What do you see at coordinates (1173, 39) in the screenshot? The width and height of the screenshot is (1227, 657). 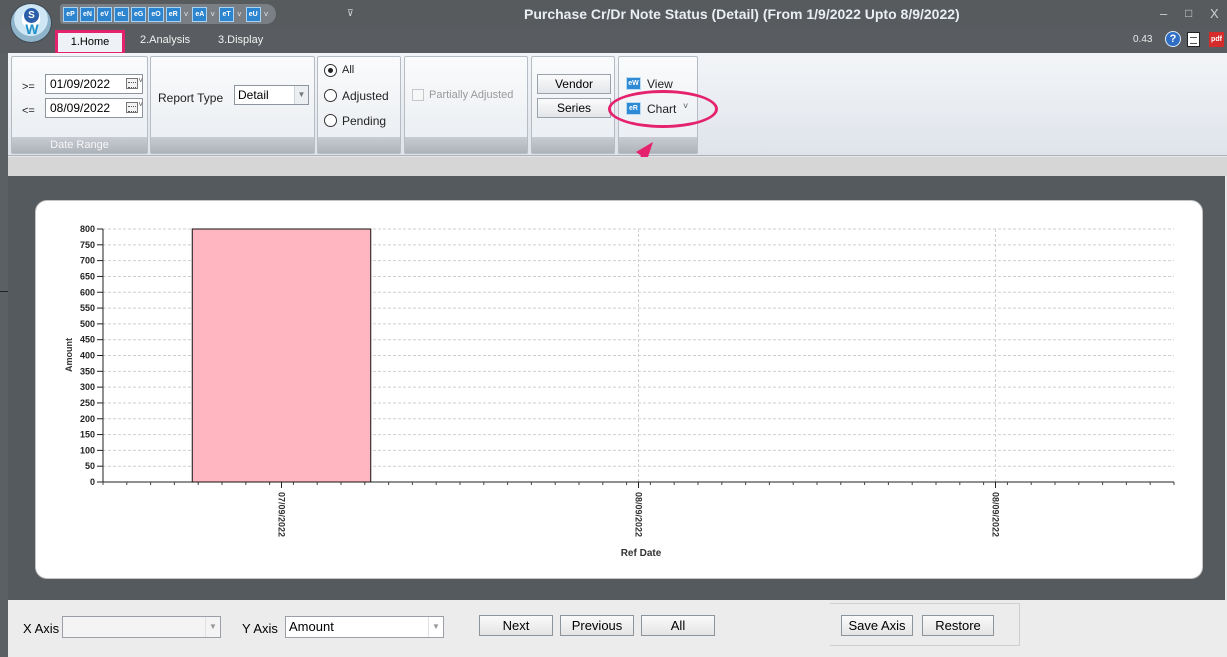 I see `help-icon: ?` at bounding box center [1173, 39].